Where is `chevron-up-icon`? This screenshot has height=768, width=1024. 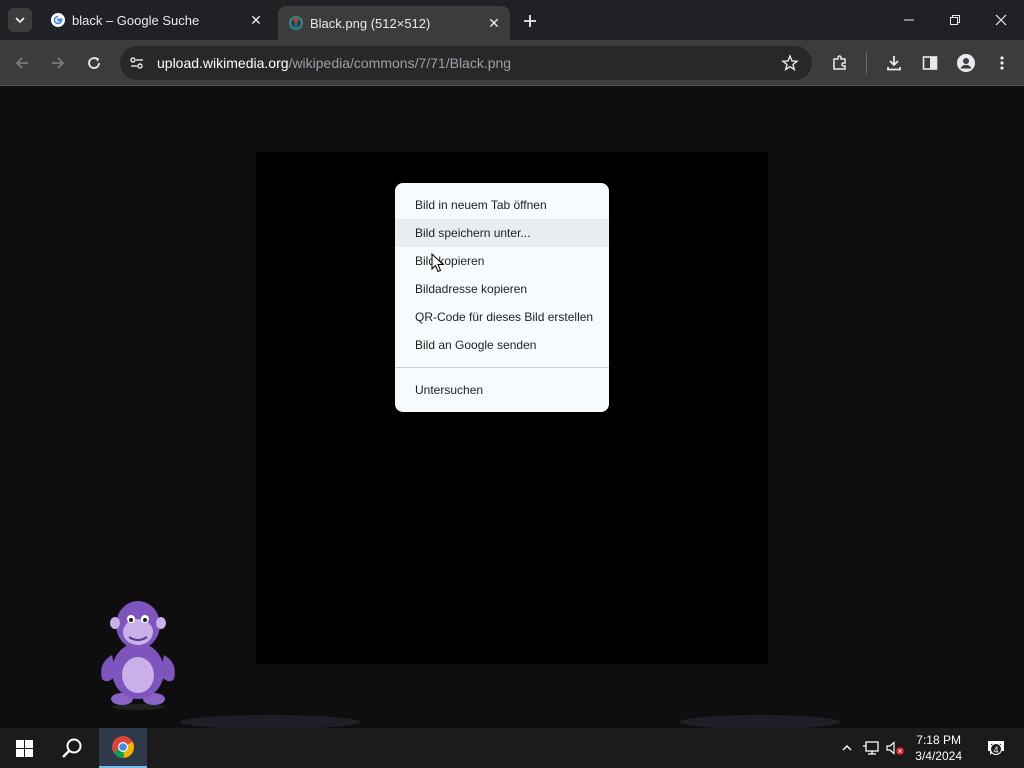 chevron-up-icon is located at coordinates (847, 748).